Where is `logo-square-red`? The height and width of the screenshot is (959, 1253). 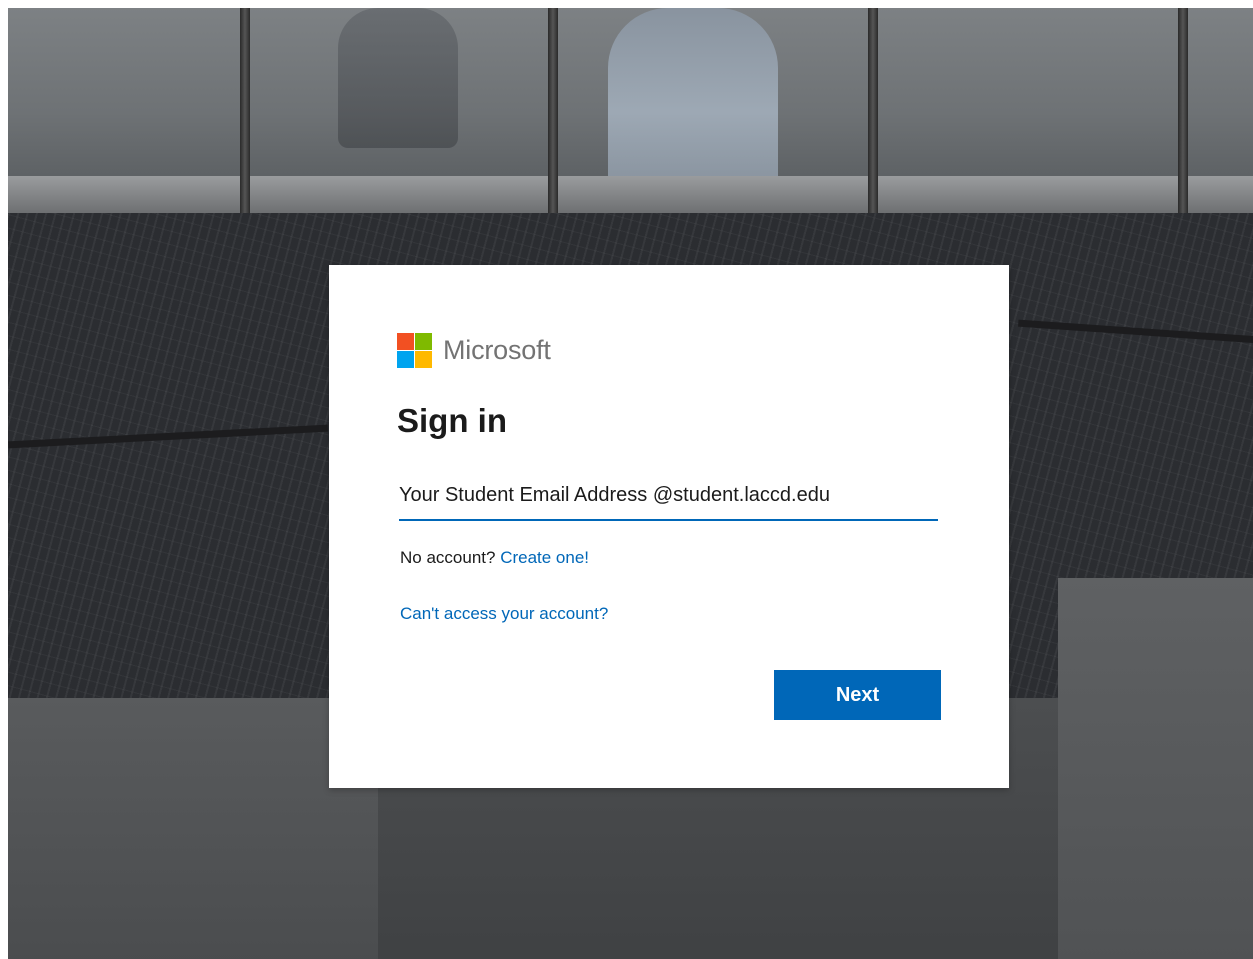
logo-square-red is located at coordinates (405, 341).